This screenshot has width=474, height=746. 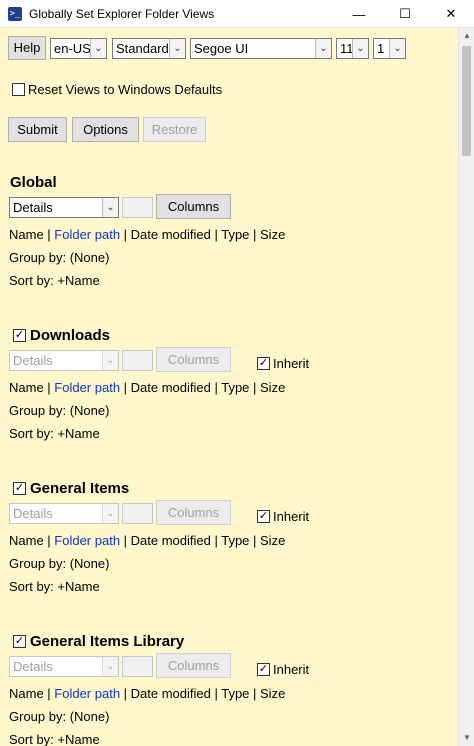 What do you see at coordinates (54, 586) in the screenshot?
I see `general-items-sort-by: Sort by: +Name` at bounding box center [54, 586].